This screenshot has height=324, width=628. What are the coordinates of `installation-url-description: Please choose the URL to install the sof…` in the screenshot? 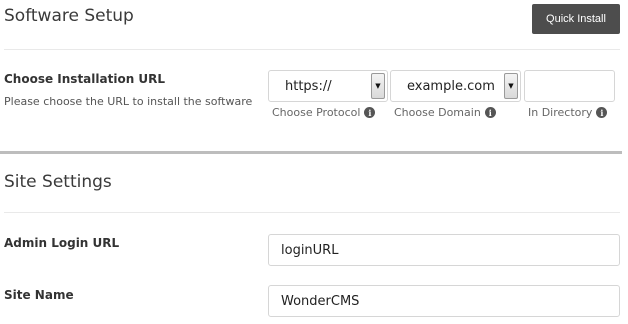 It's located at (128, 101).